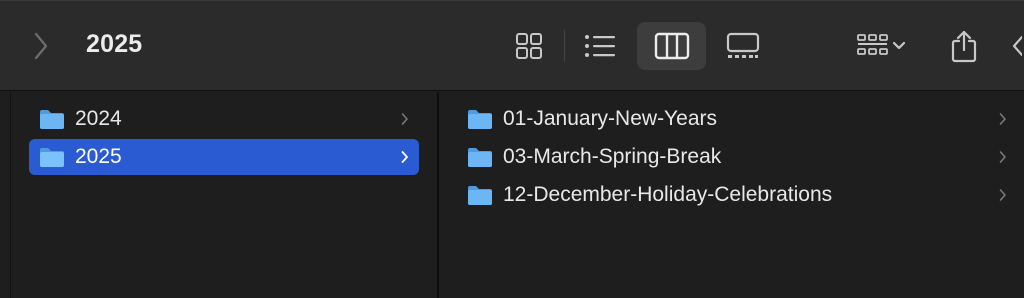 This screenshot has height=298, width=1024. Describe the element at coordinates (1017, 46) in the screenshot. I see `tag-icon` at that location.